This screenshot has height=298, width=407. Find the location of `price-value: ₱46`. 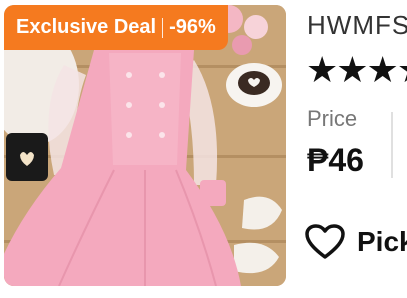

price-value: ₱46 is located at coordinates (335, 160).